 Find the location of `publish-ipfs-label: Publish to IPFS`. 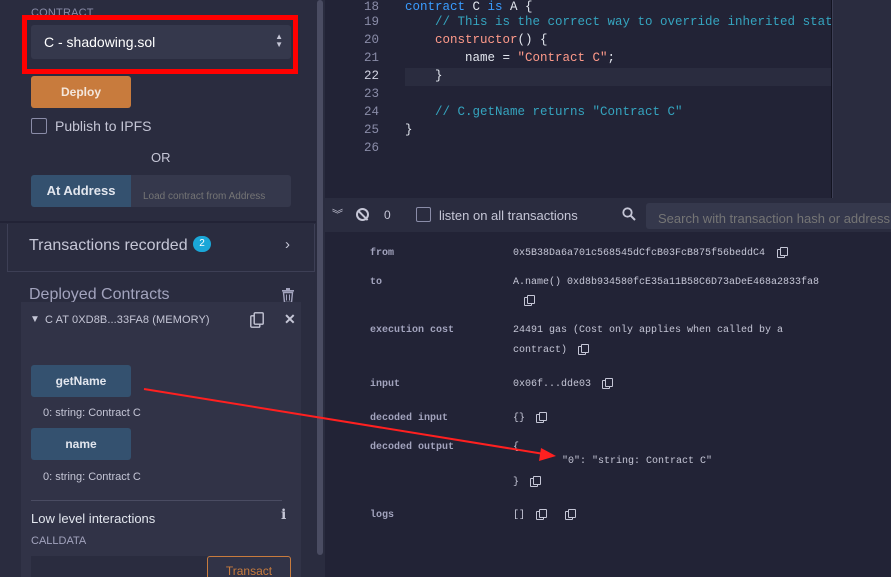

publish-ipfs-label: Publish to IPFS is located at coordinates (103, 126).